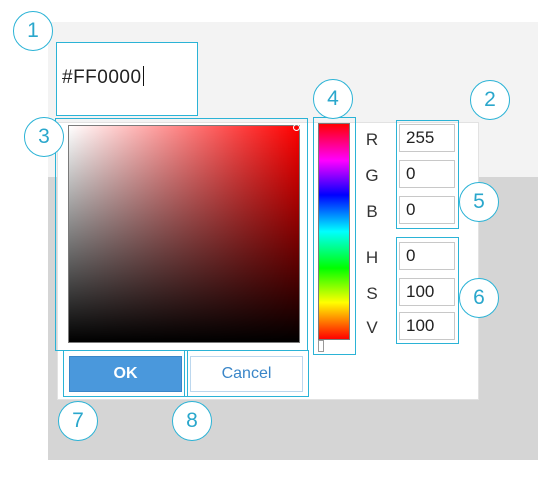 Image resolution: width=559 pixels, height=480 pixels. What do you see at coordinates (372, 293) in the screenshot?
I see `s-label: S` at bounding box center [372, 293].